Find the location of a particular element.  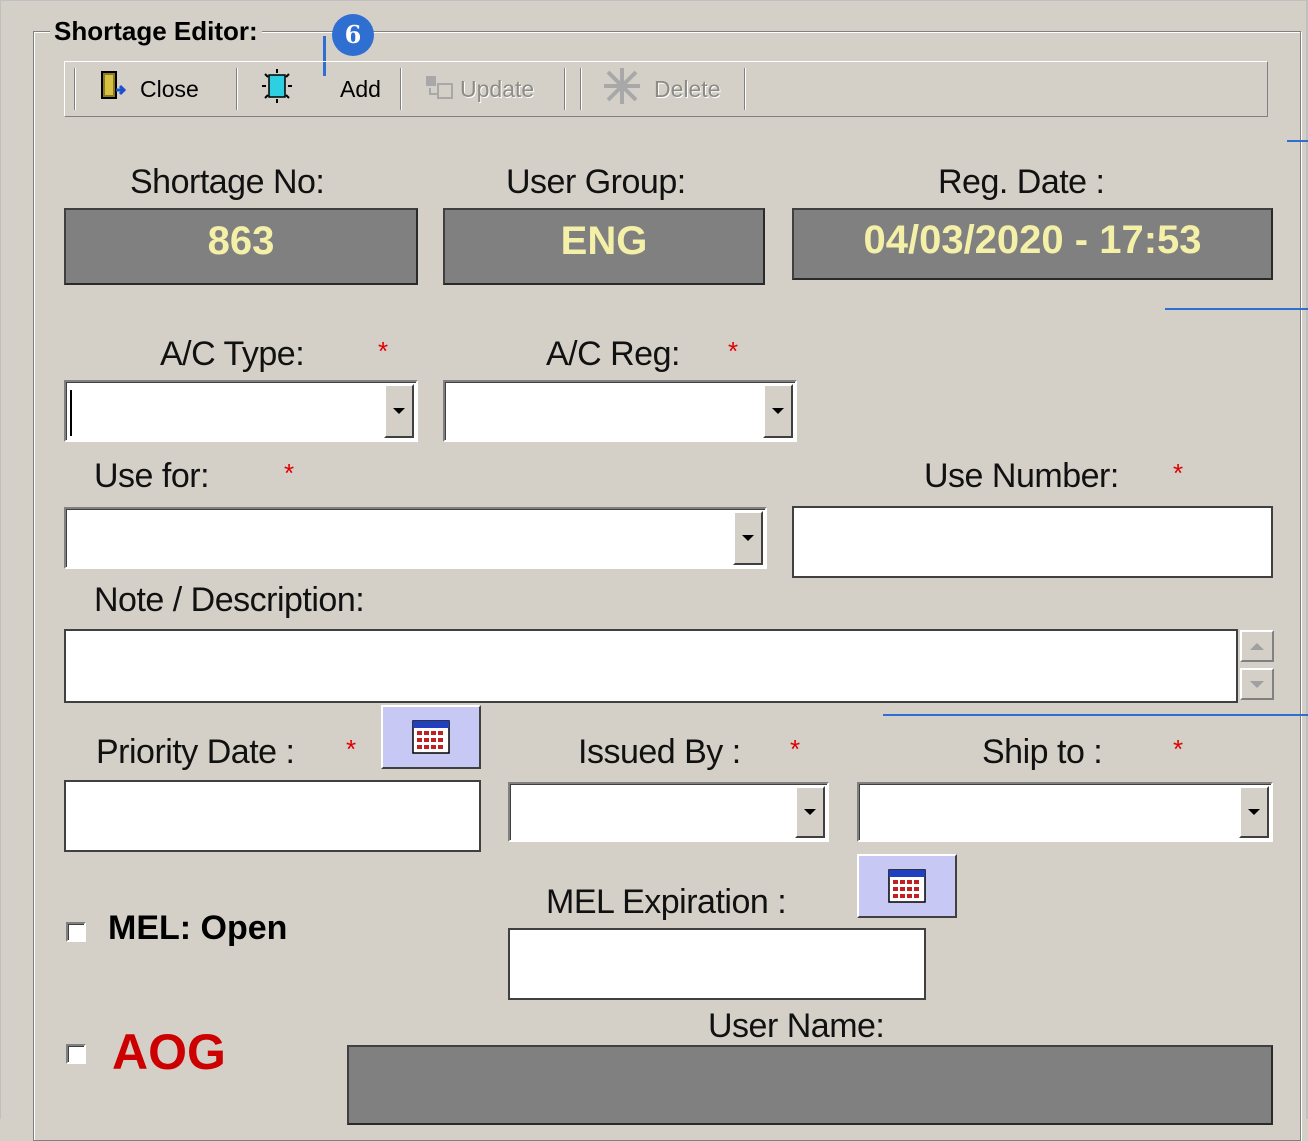

callout-badge: 6 is located at coordinates (353, 35).